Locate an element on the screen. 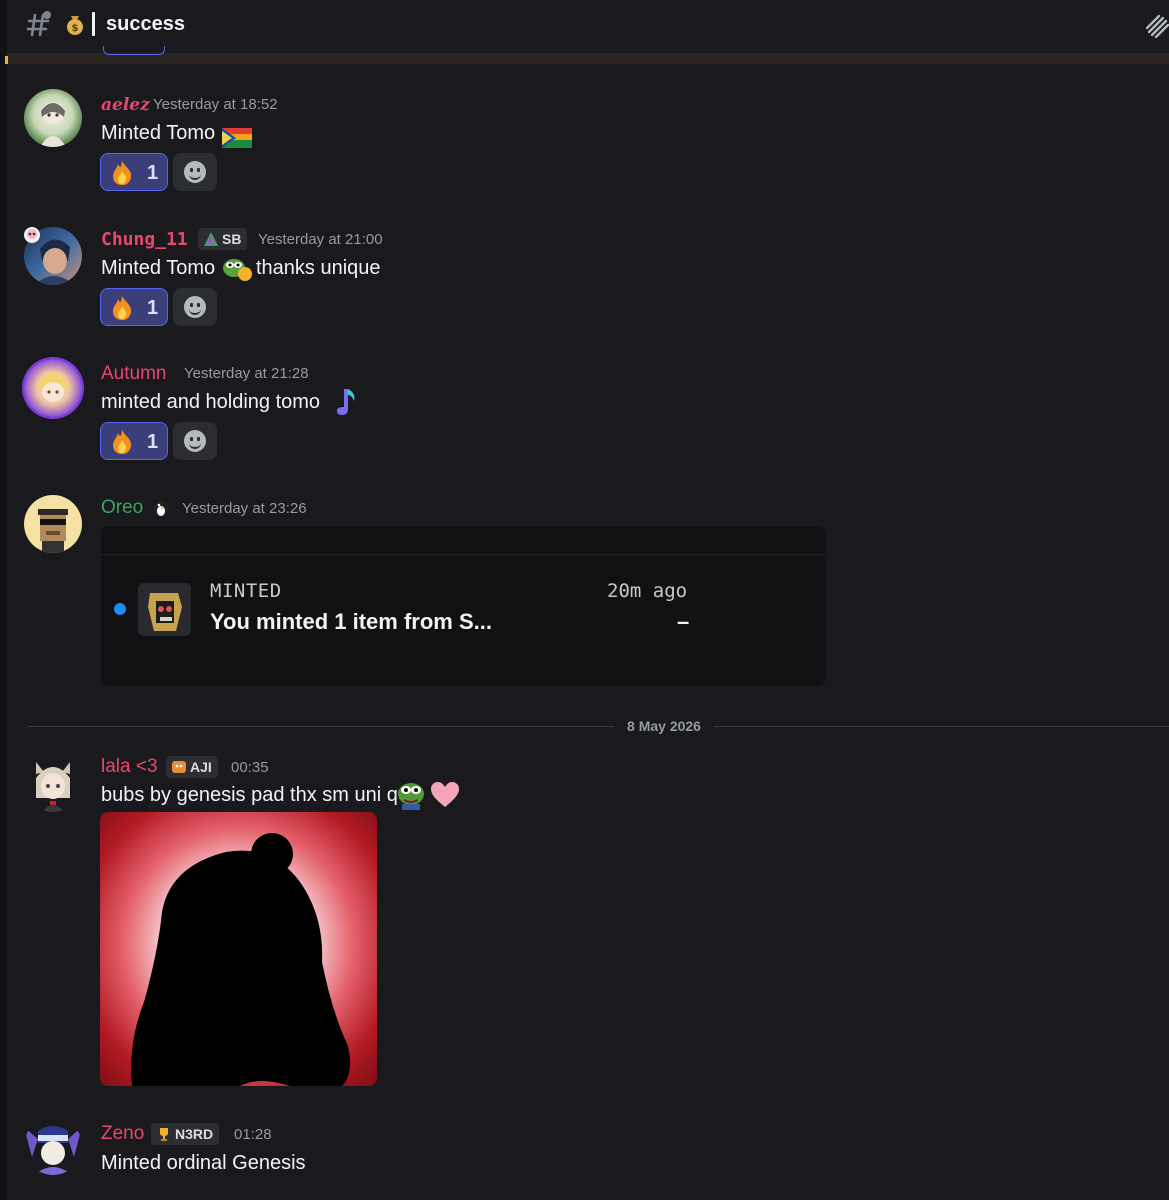  skull-badge-icon is located at coordinates (32, 235).